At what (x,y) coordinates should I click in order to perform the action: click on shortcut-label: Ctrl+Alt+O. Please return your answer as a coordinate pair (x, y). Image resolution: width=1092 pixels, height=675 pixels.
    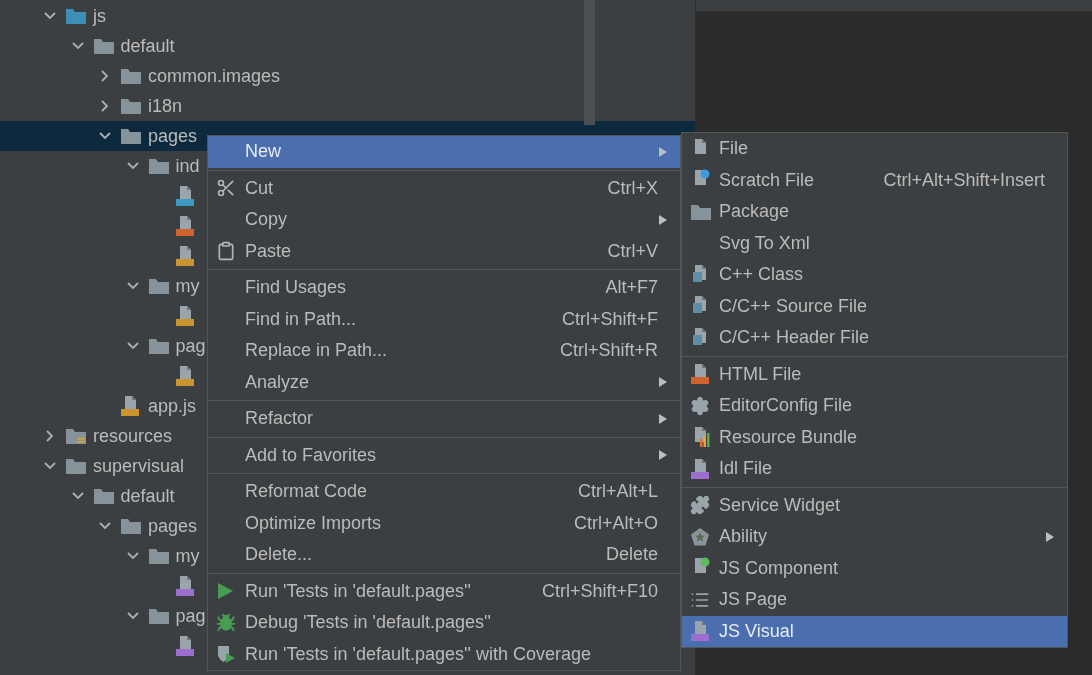
    Looking at the image, I should click on (615, 523).